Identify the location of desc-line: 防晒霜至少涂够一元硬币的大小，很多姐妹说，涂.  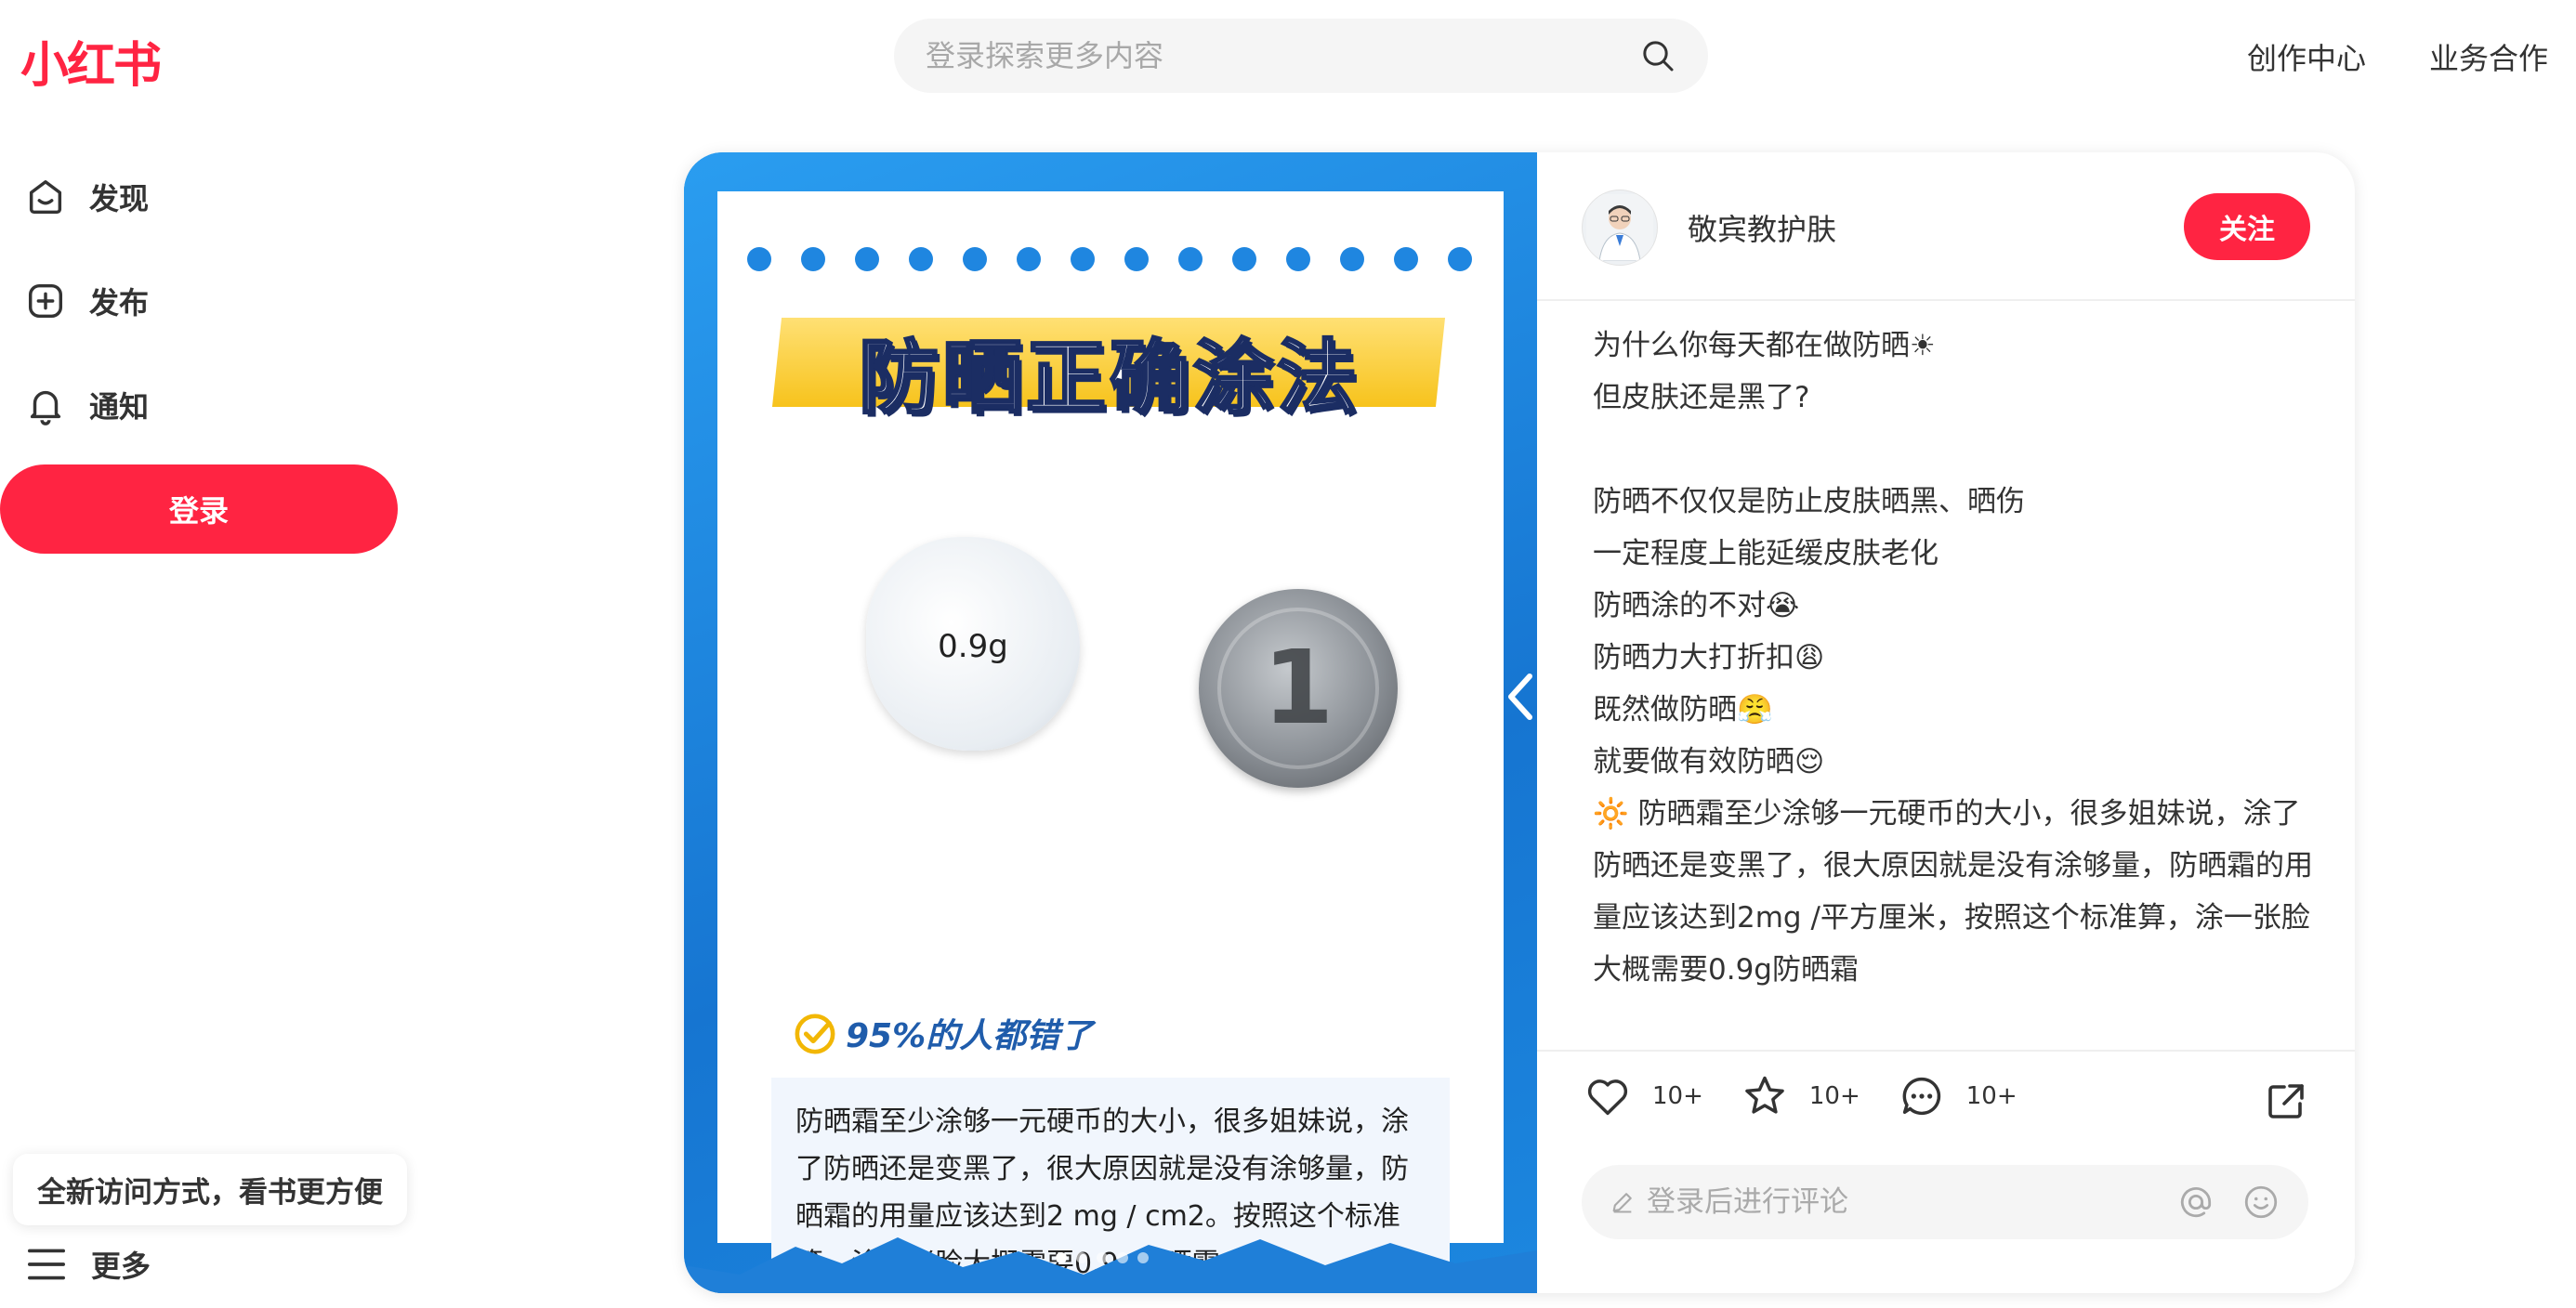
(1102, 1121).